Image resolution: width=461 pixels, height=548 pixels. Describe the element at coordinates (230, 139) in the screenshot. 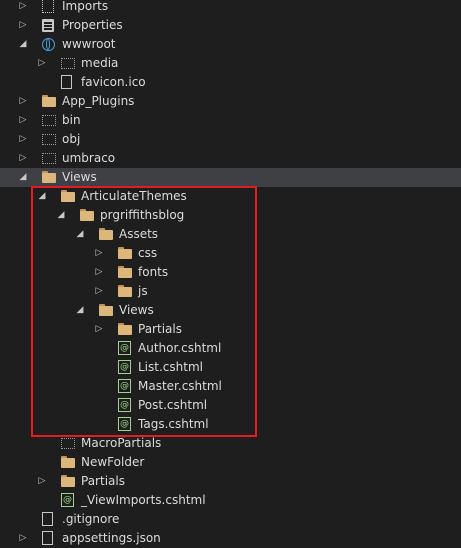

I see `tree-item: ▷ obj` at that location.